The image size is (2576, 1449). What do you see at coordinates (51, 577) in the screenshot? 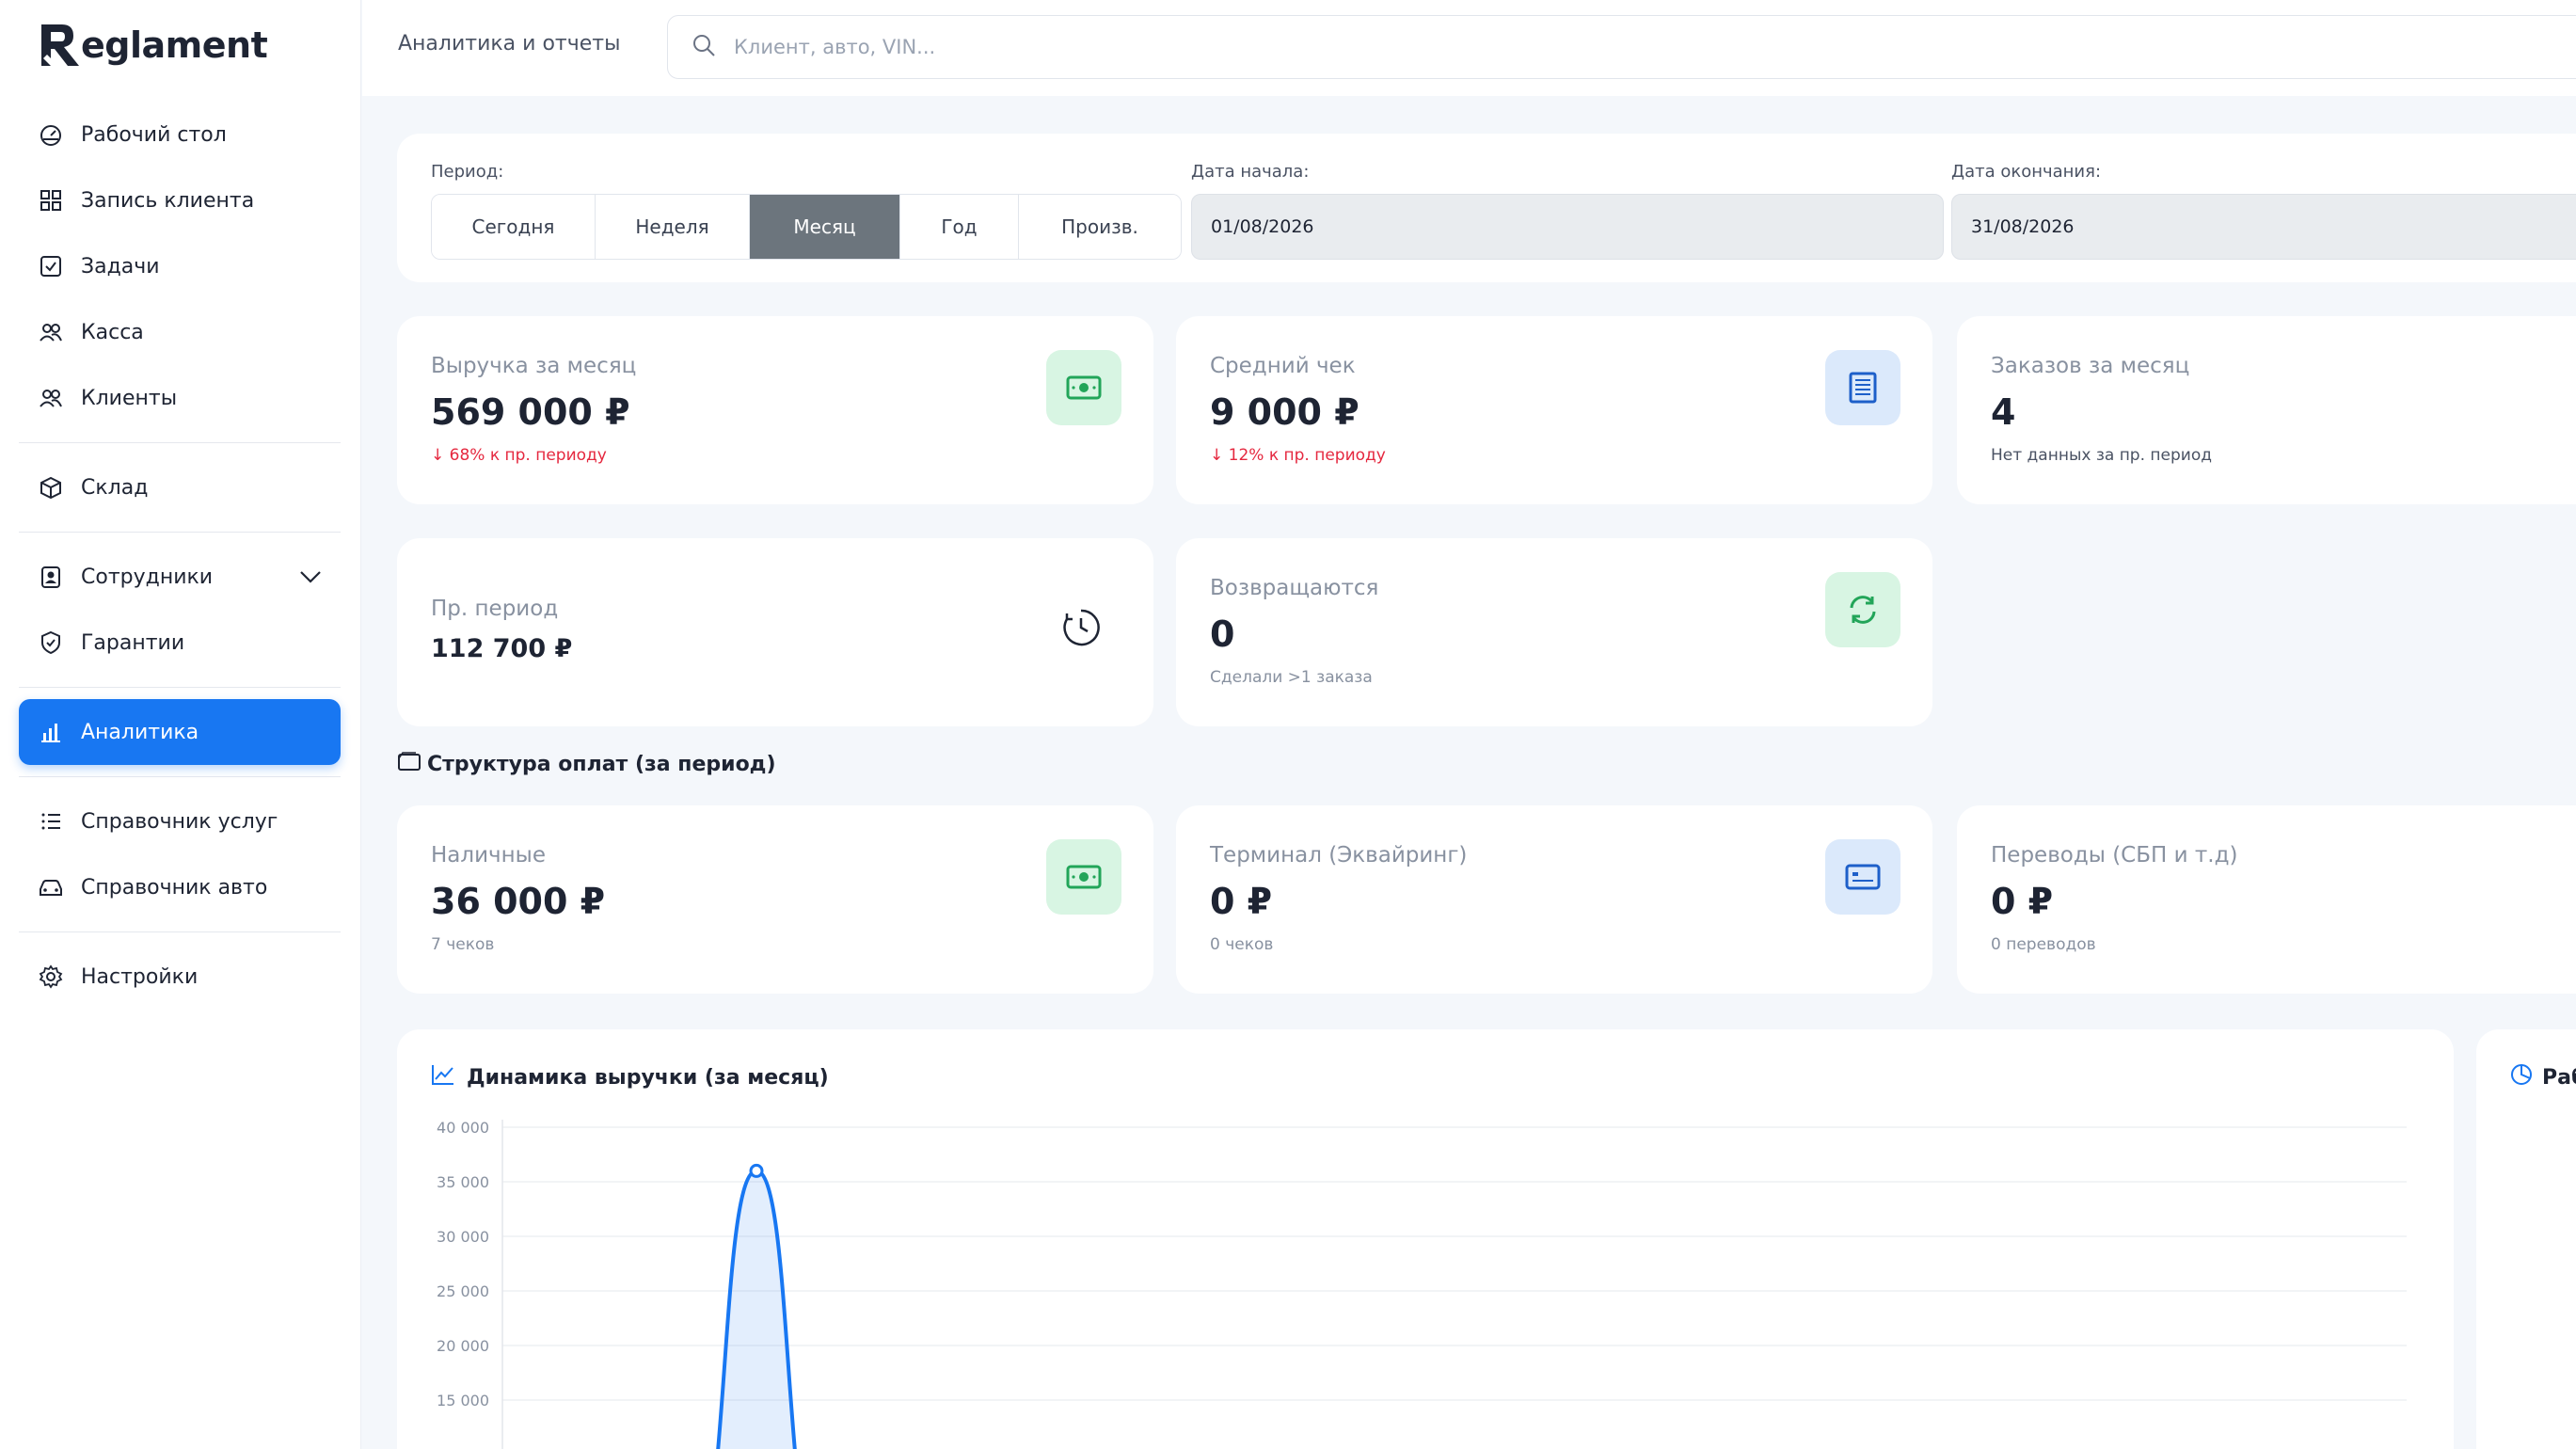
I see `badge-icon` at bounding box center [51, 577].